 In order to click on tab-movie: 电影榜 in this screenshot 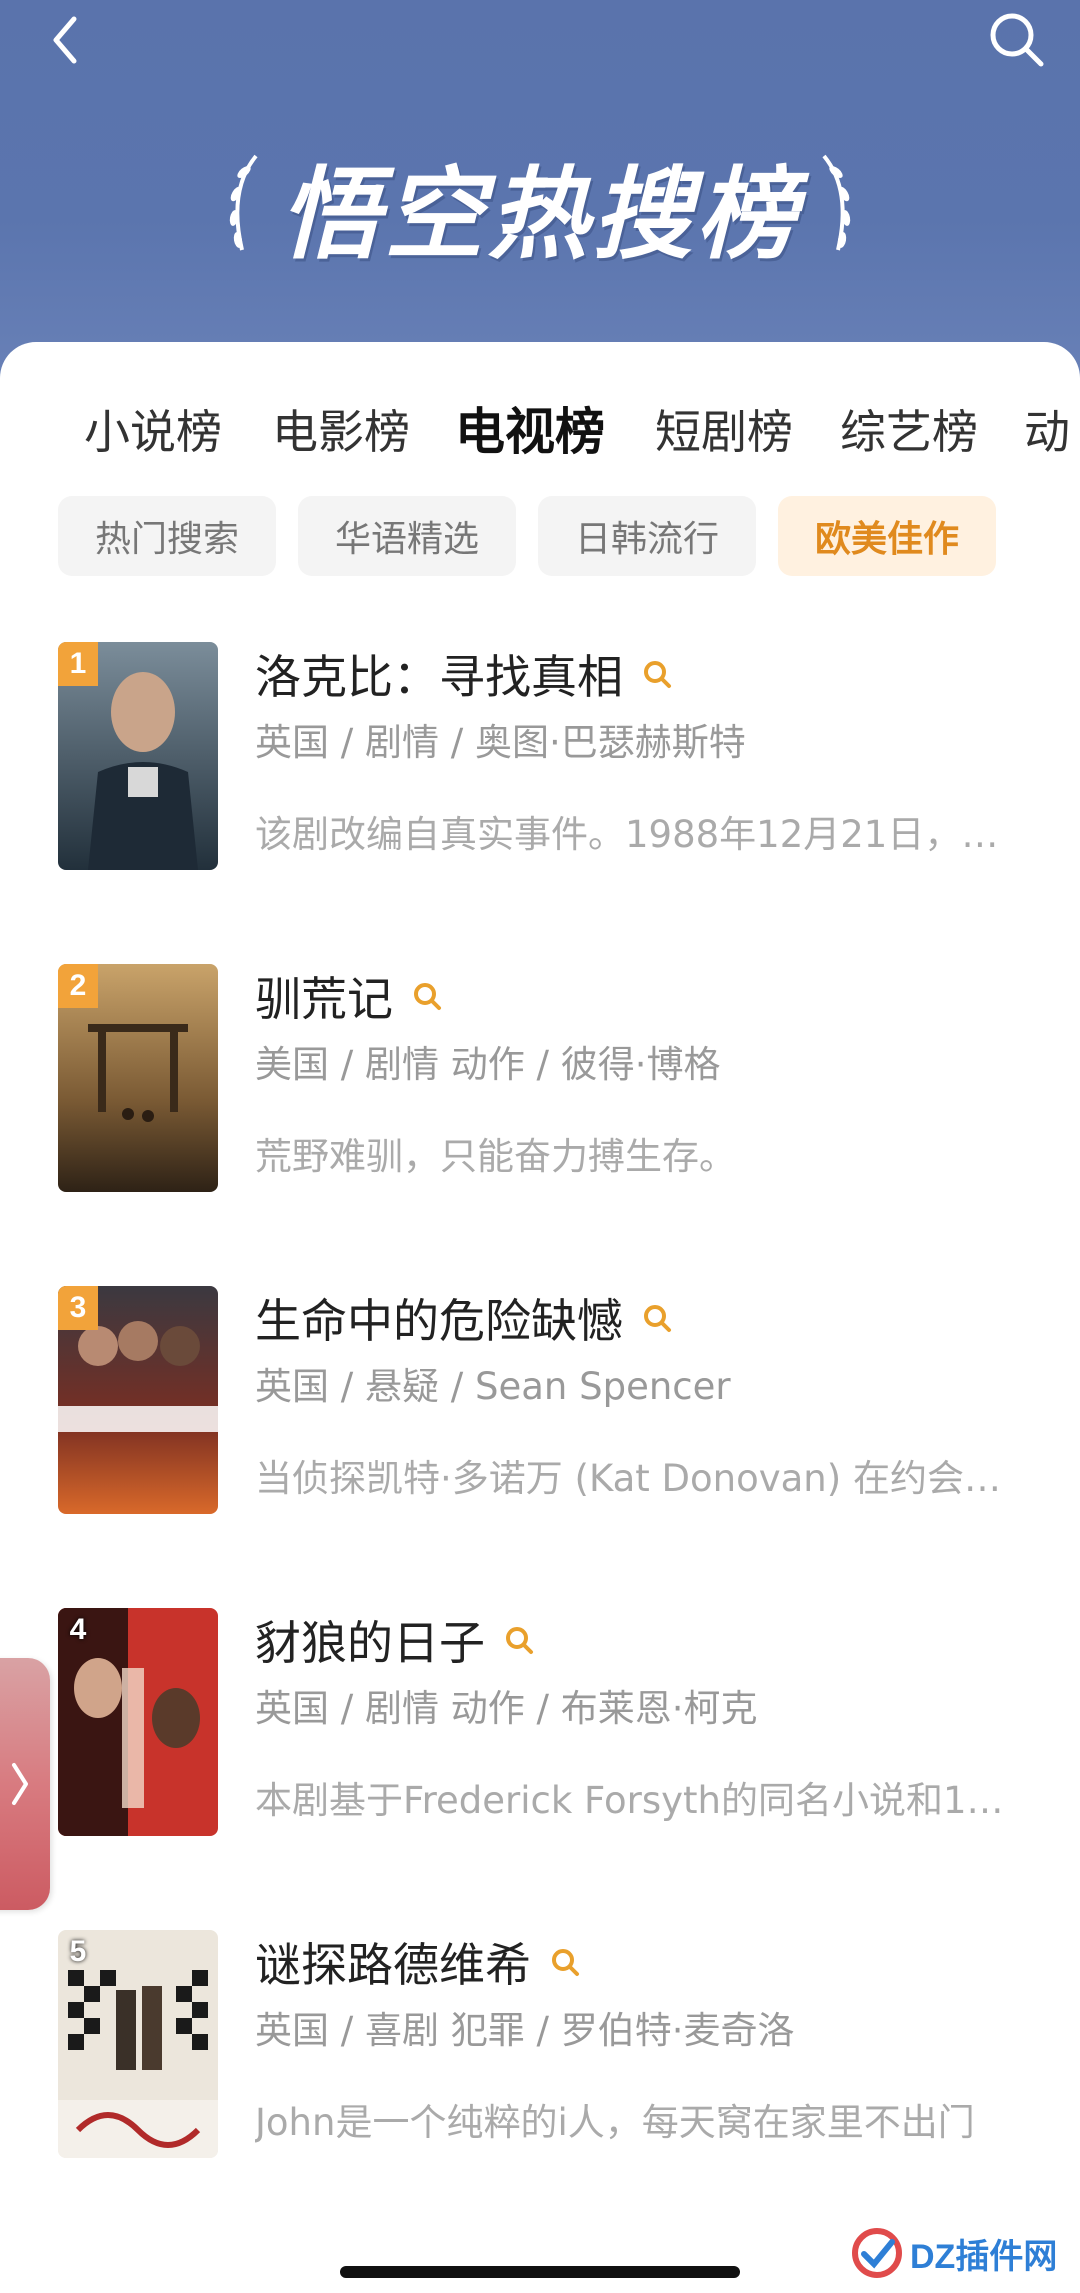, I will do `click(341, 432)`.